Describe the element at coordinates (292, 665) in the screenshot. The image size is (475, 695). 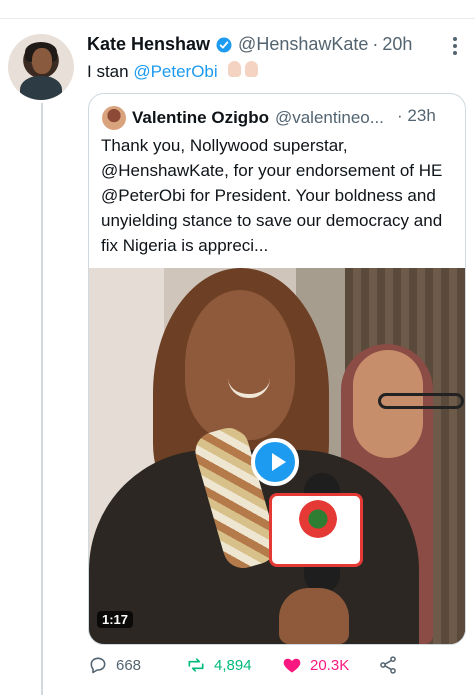
I see `like-icon` at that location.